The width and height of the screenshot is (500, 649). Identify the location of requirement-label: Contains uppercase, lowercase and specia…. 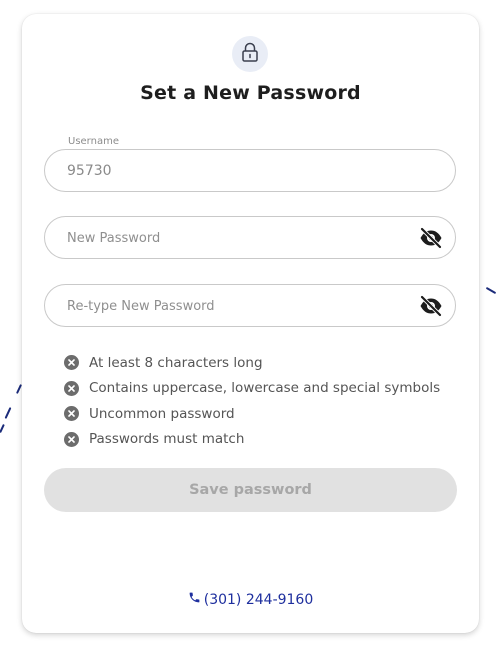
(265, 388).